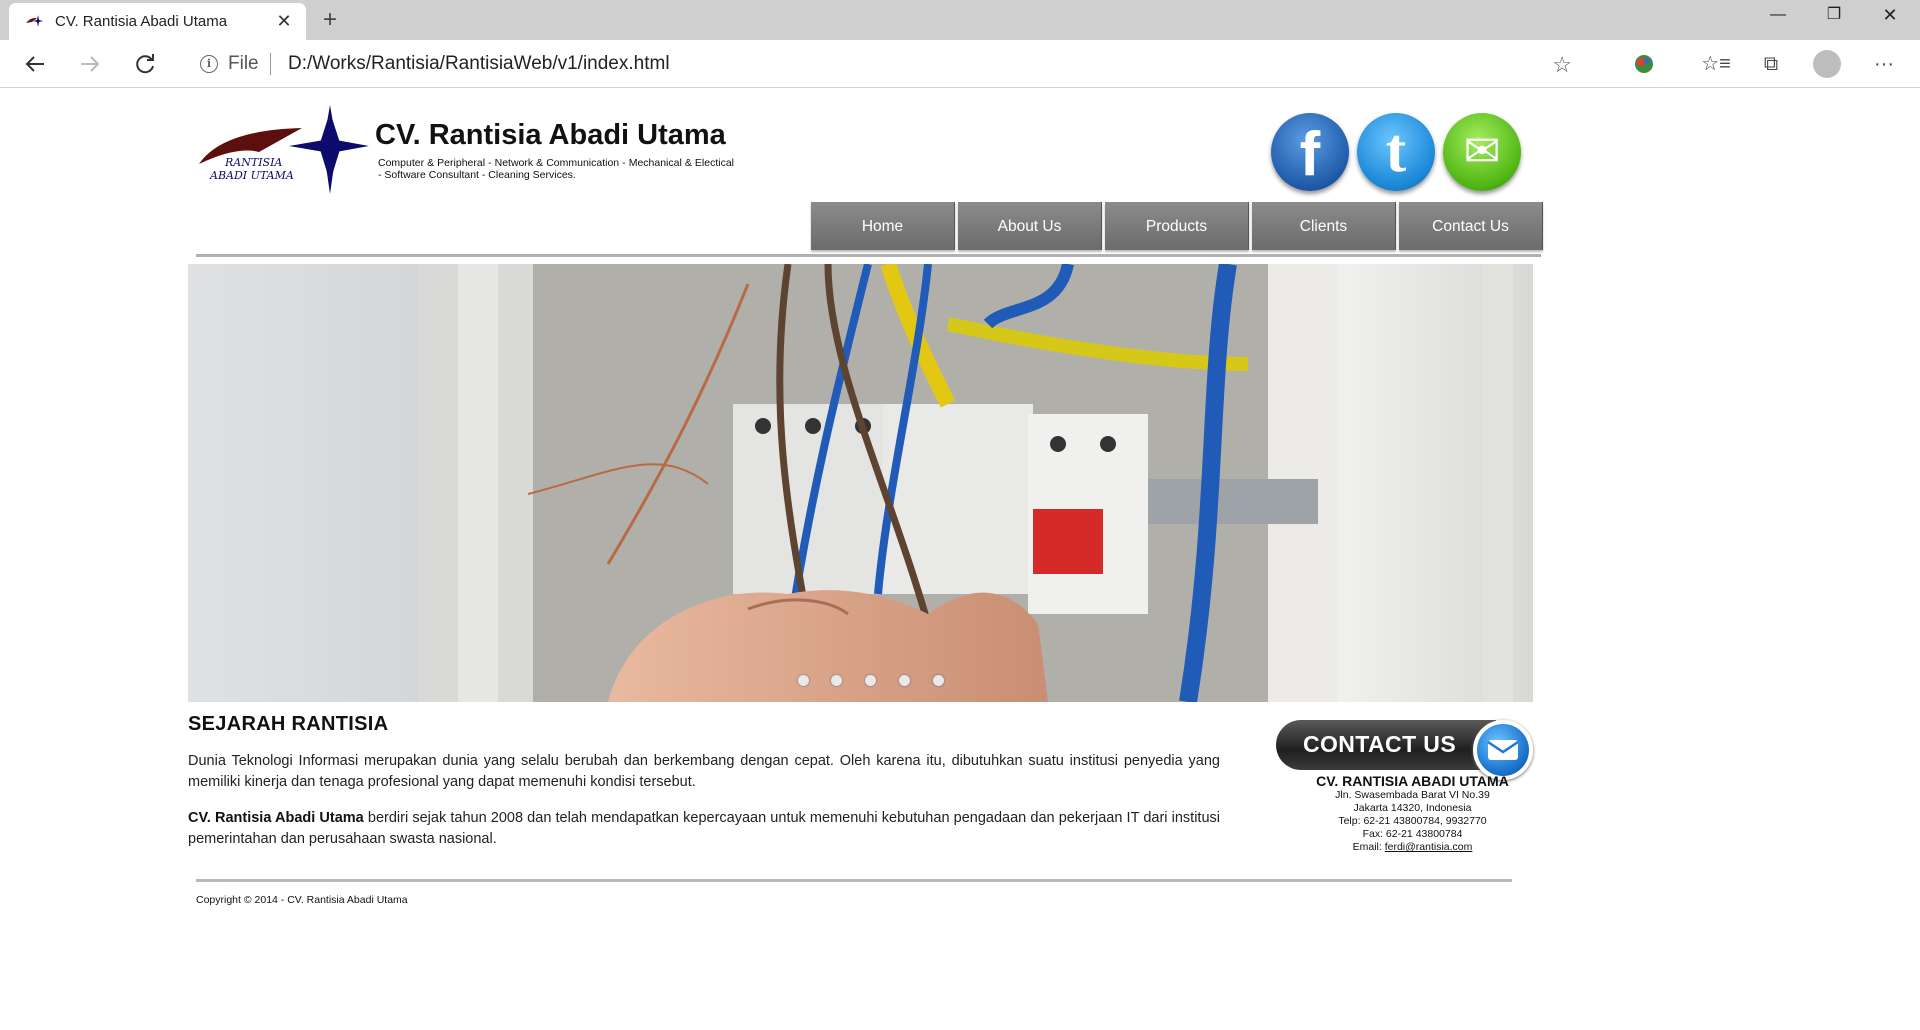 Image resolution: width=1920 pixels, height=1030 pixels. I want to click on site-favicon-icon, so click(34, 21).